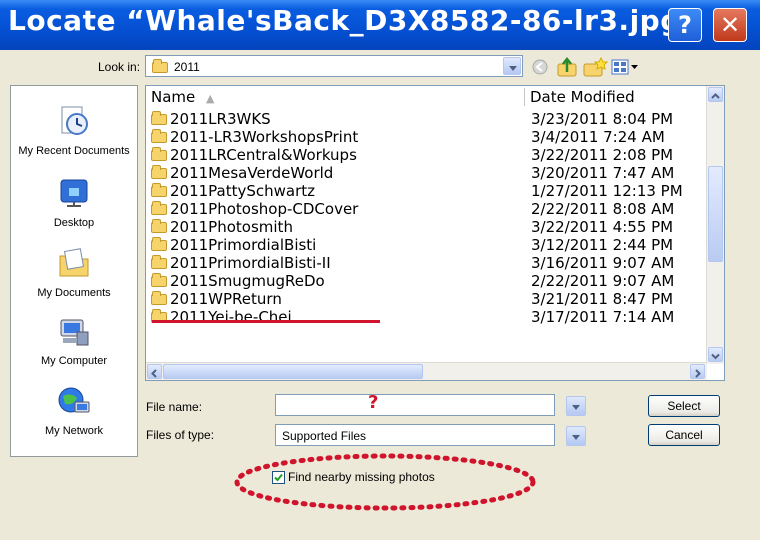 This screenshot has height=540, width=760. I want to click on select-button: Select, so click(684, 406).